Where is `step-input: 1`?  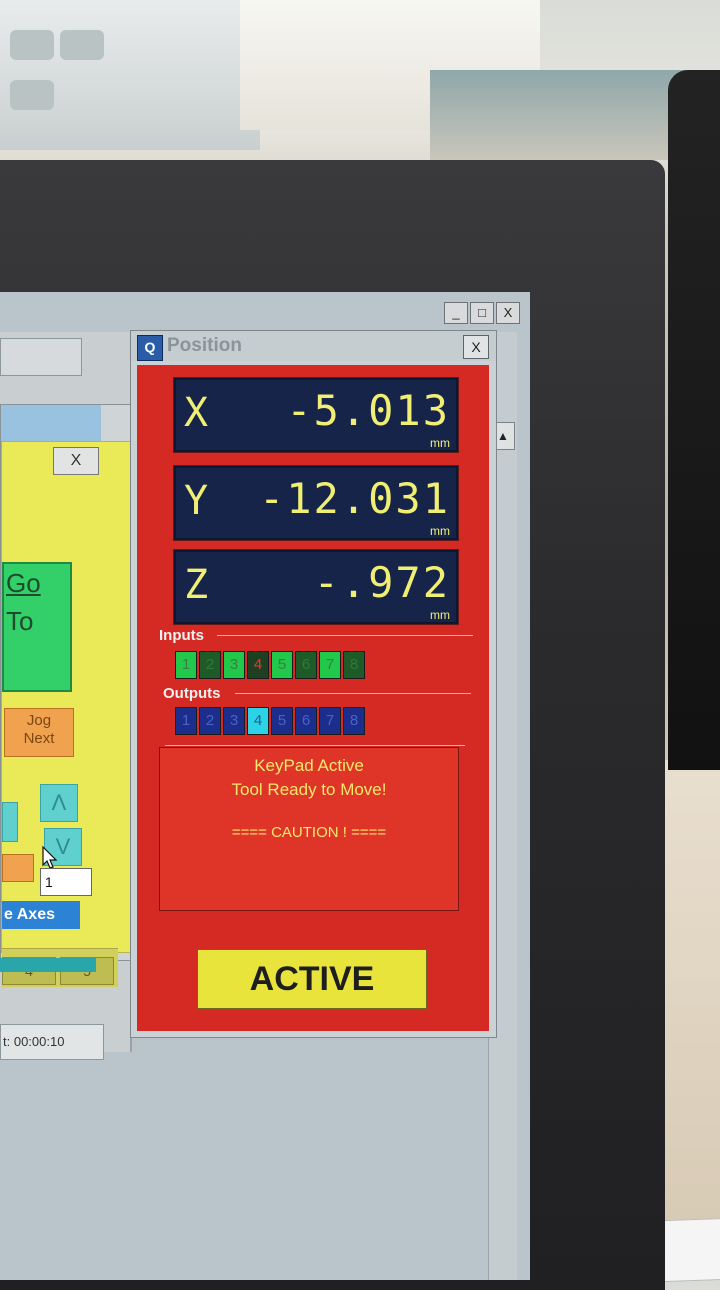 step-input: 1 is located at coordinates (66, 882).